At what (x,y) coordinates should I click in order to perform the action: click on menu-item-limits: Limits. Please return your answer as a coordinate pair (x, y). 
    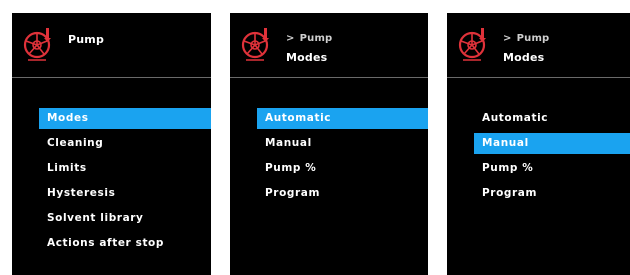
    Looking at the image, I should click on (125, 168).